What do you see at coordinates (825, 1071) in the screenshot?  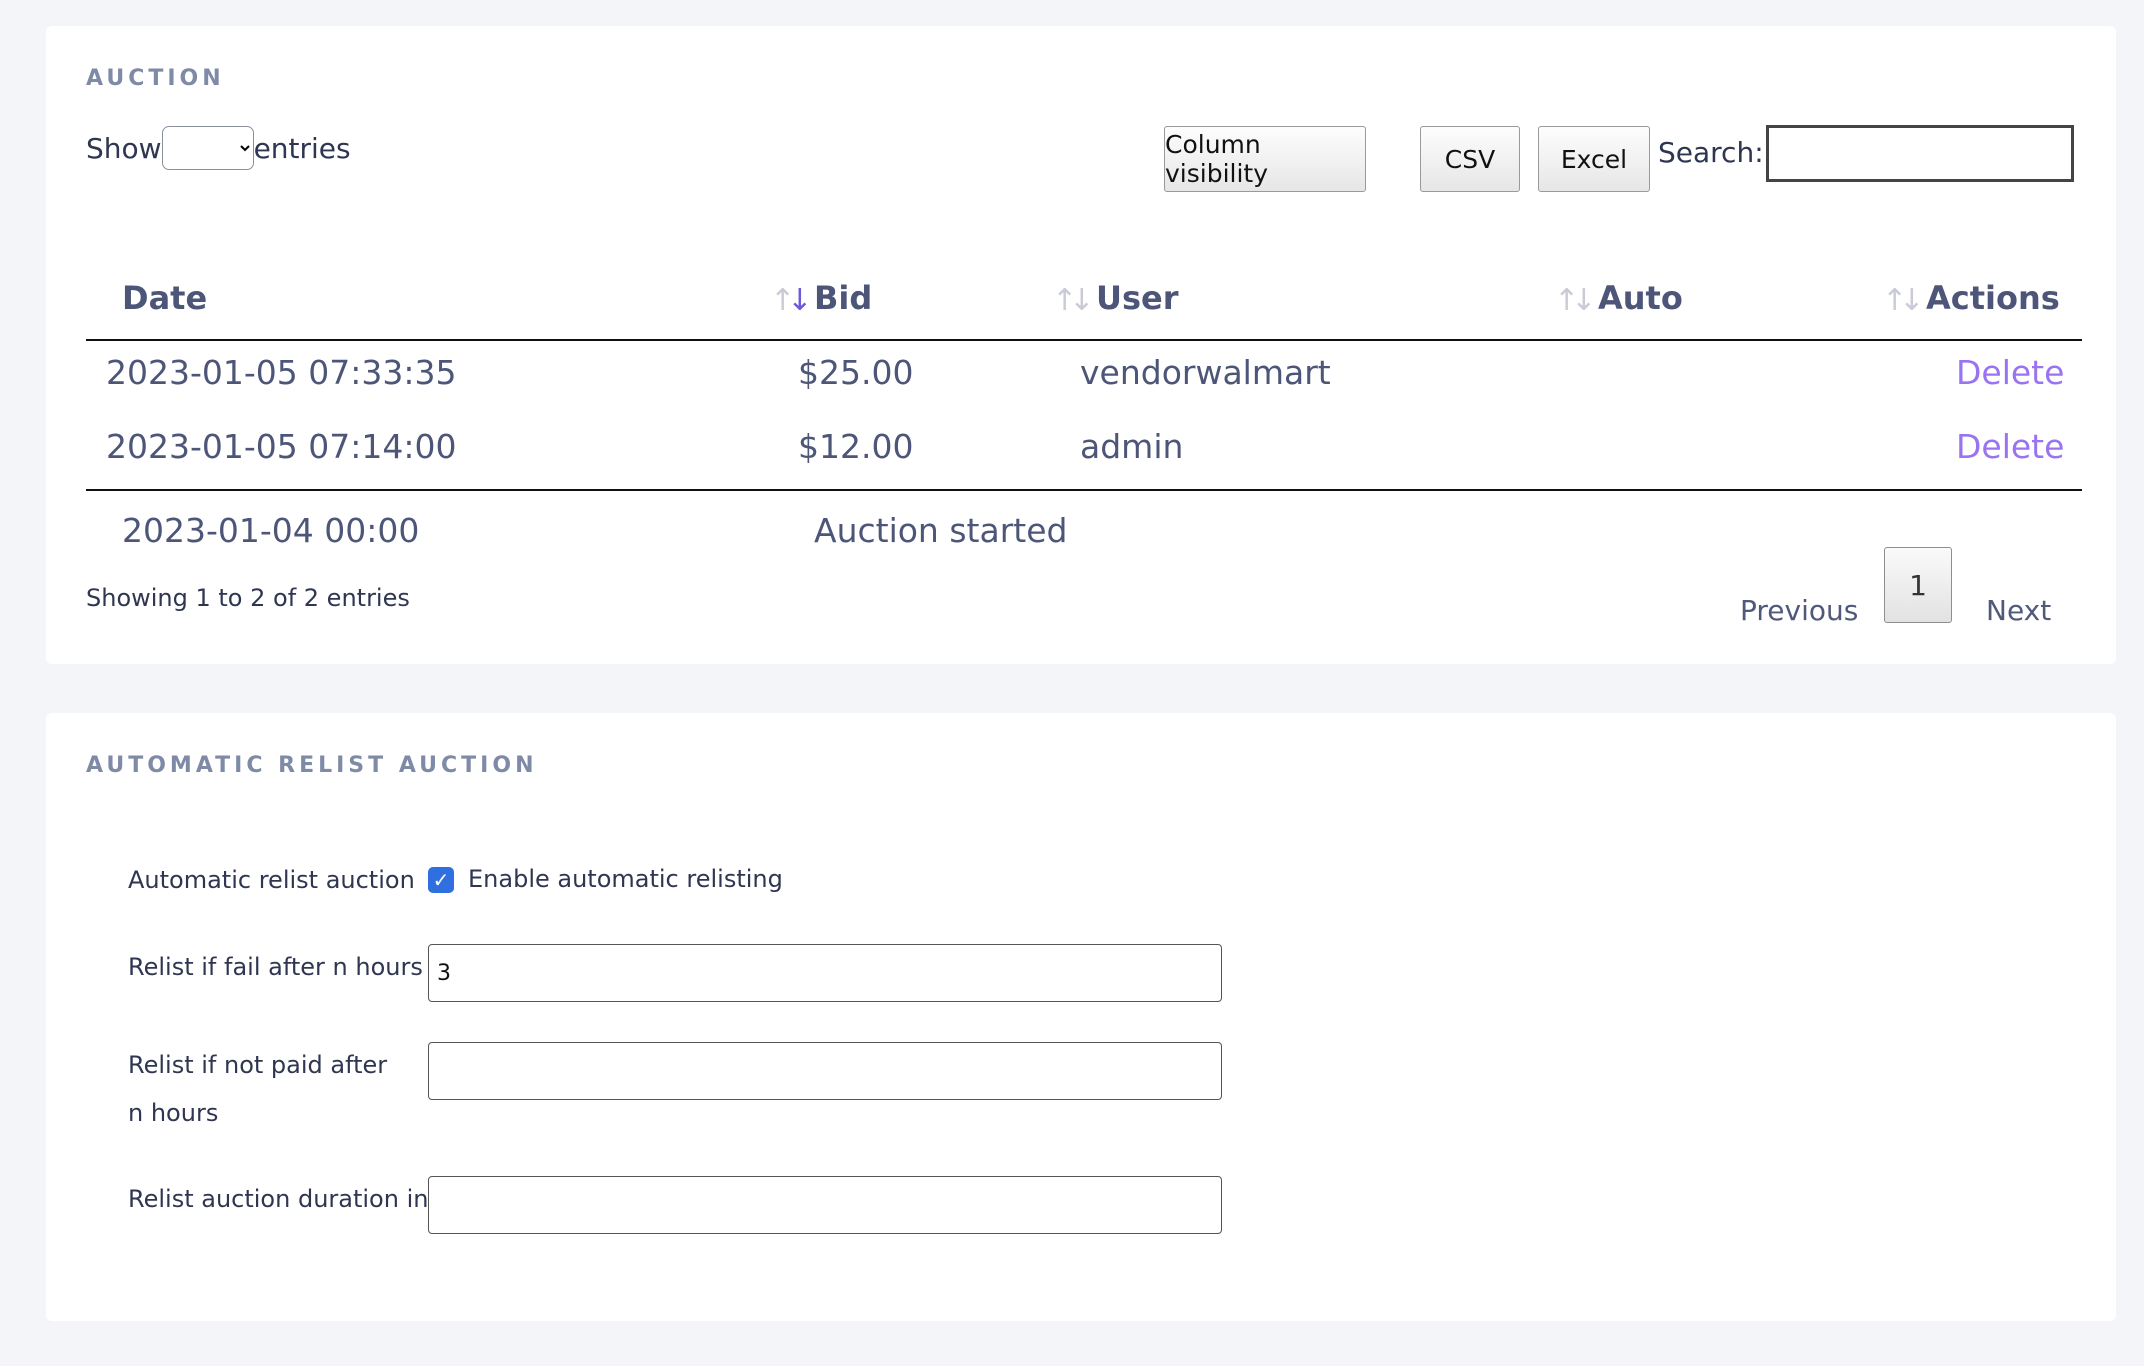 I see `relist-not-paid-hours-input` at bounding box center [825, 1071].